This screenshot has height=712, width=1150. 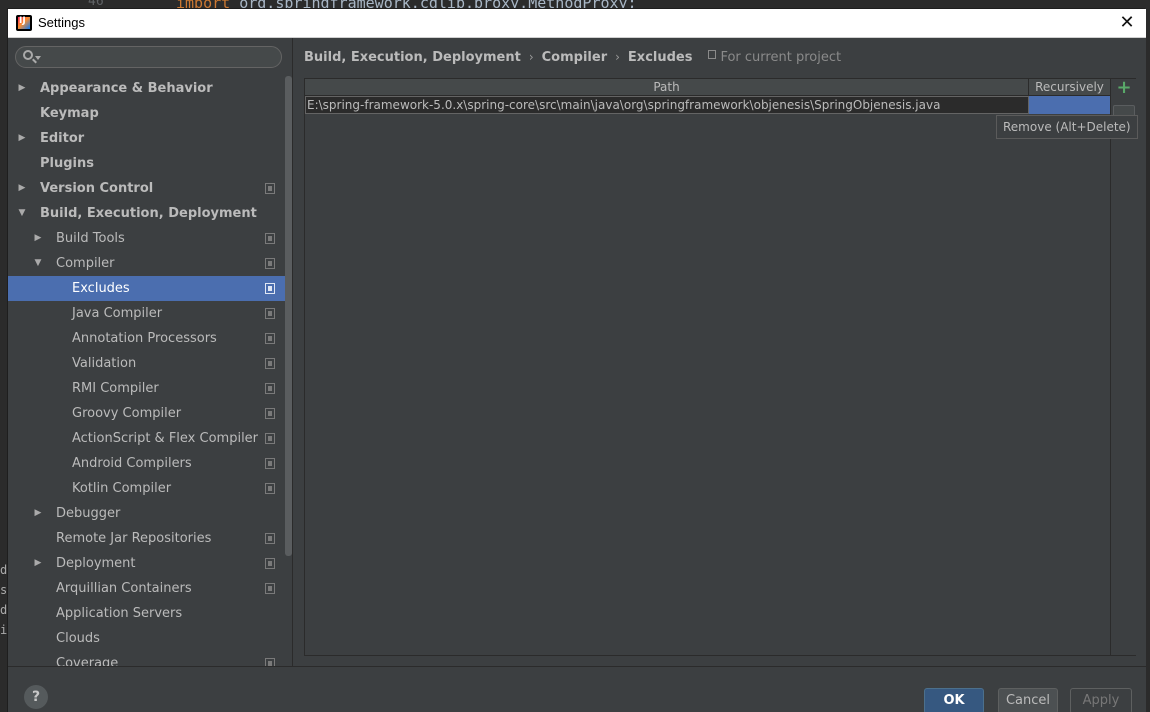 What do you see at coordinates (954, 700) in the screenshot?
I see `ok-button: OK` at bounding box center [954, 700].